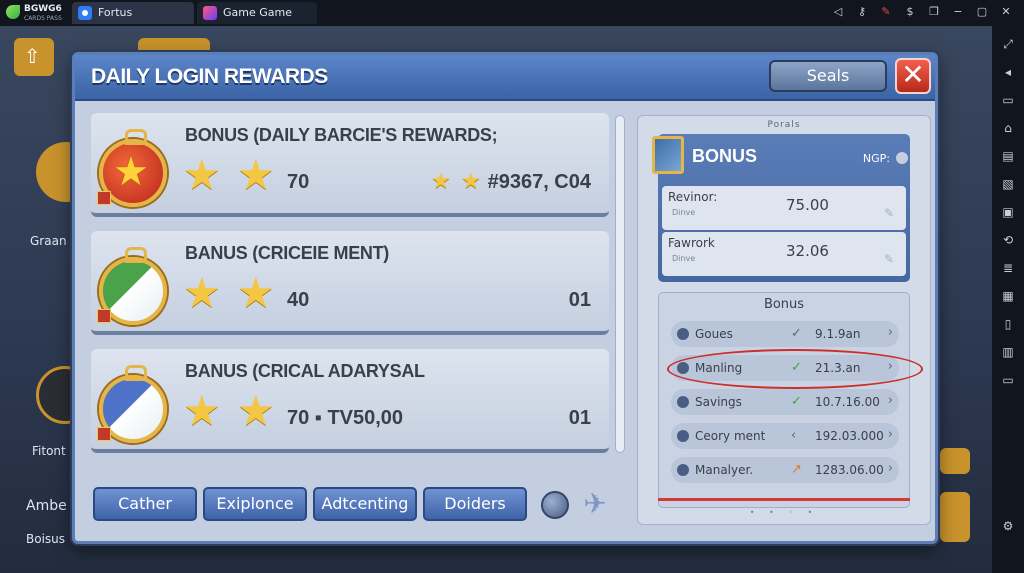 This screenshot has width=1024, height=573. Describe the element at coordinates (784, 512) in the screenshot. I see `page-indicator: • • ◦ •` at that location.